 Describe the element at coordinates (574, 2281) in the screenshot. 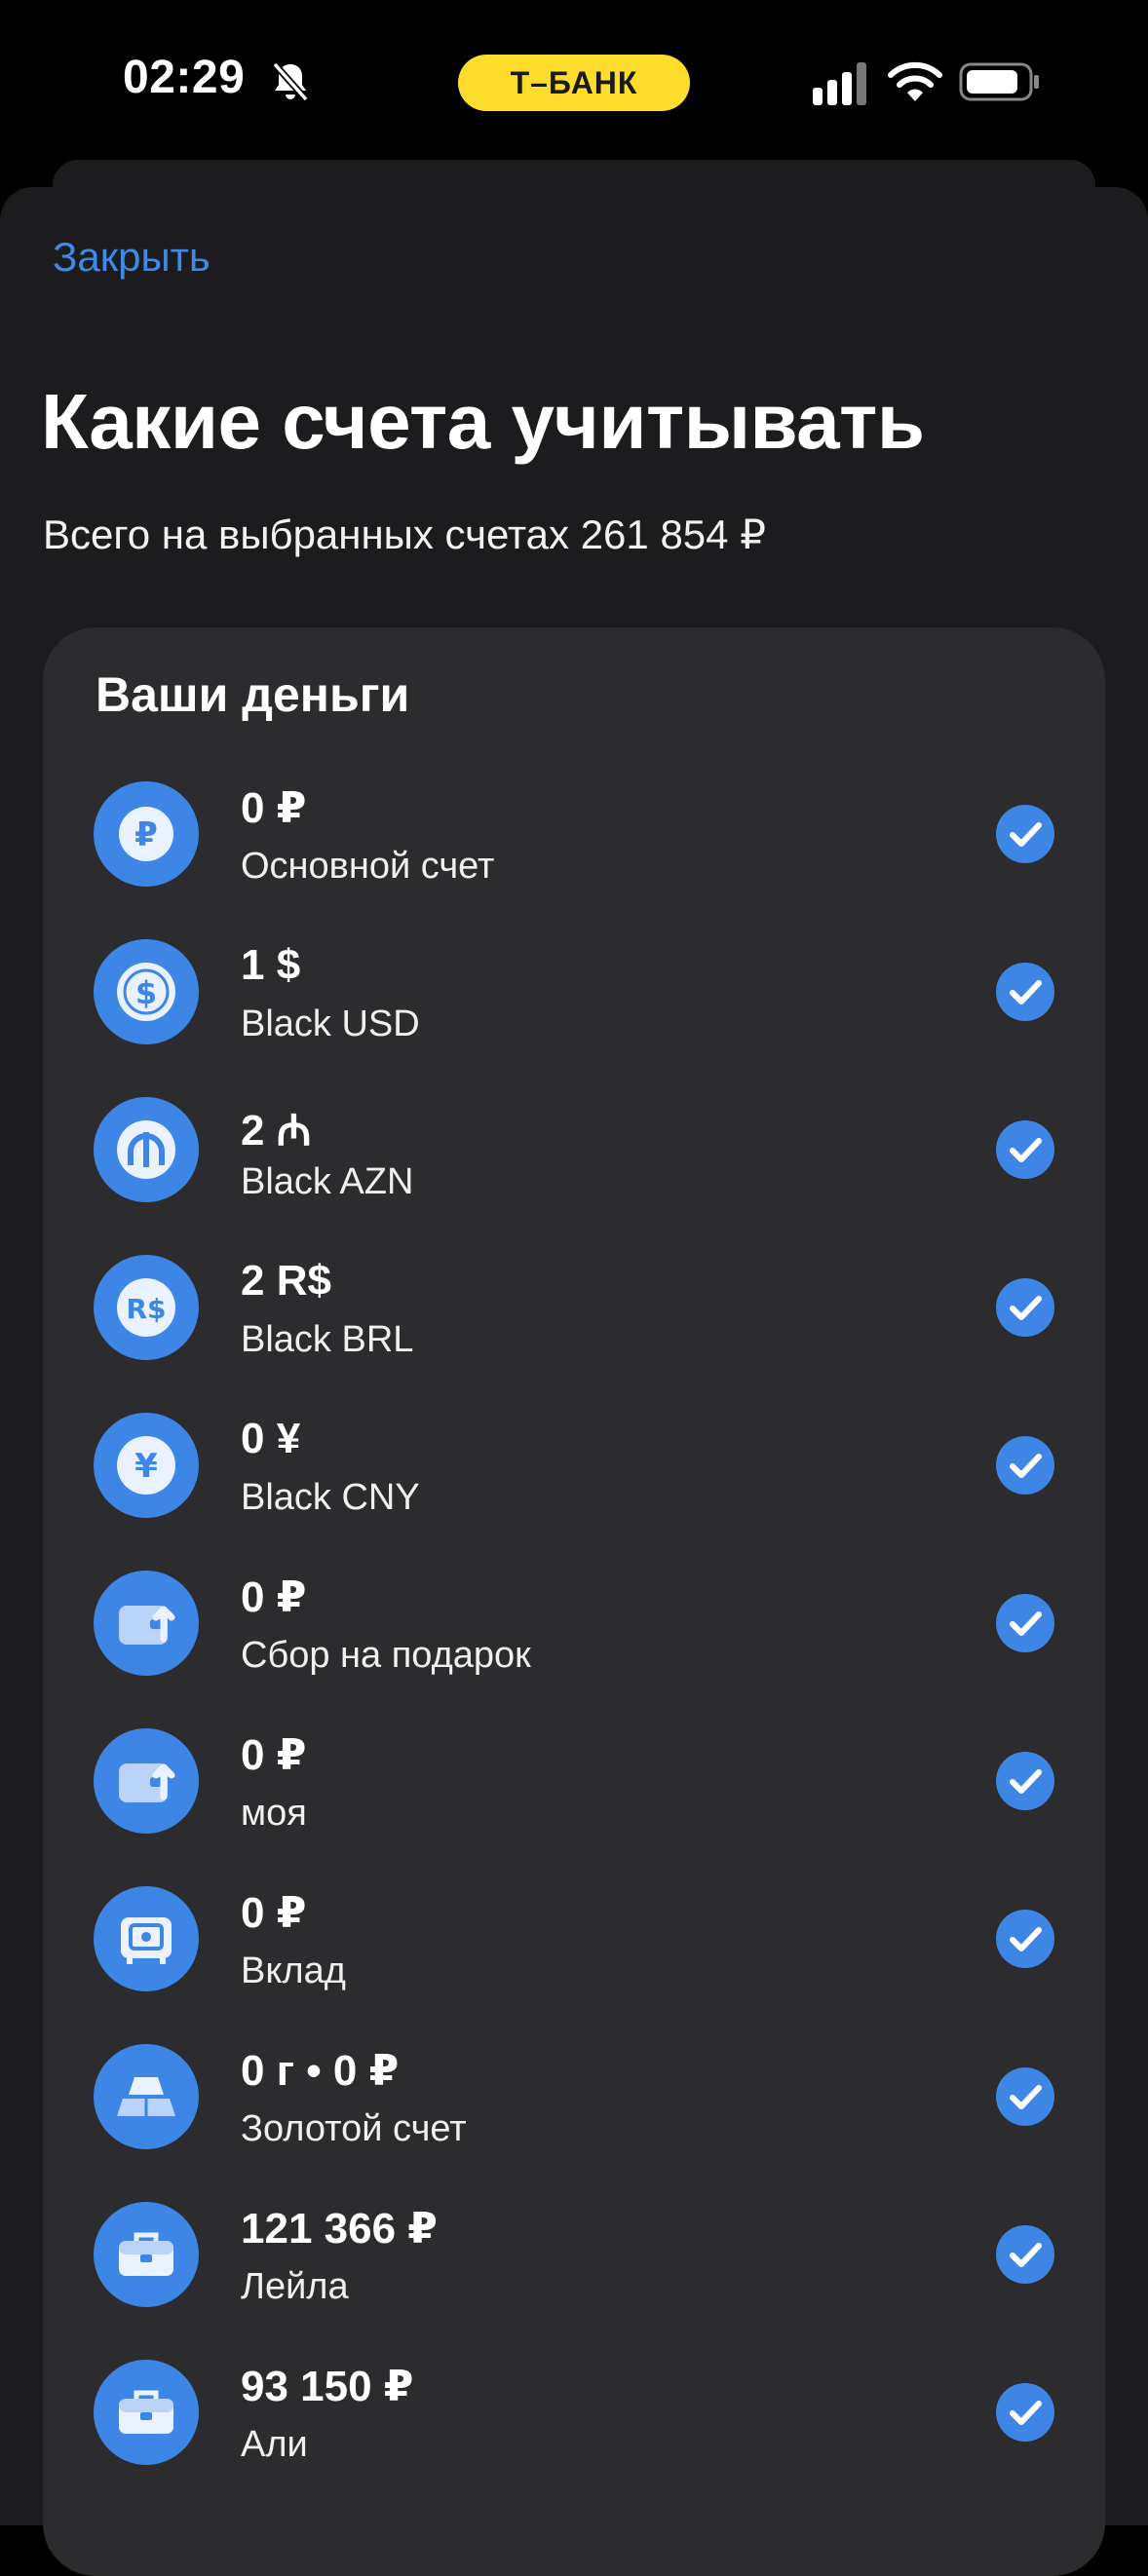

I see `account-row: 121 366 ₽ Лейла` at that location.